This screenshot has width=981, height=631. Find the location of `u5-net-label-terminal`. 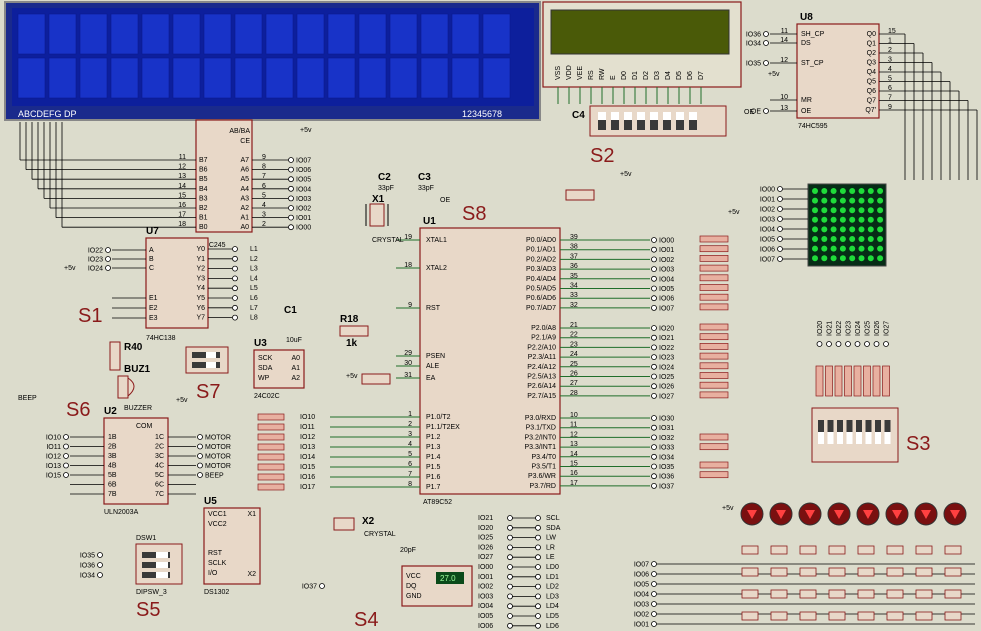

u5-net-label-terminal is located at coordinates (100, 575).